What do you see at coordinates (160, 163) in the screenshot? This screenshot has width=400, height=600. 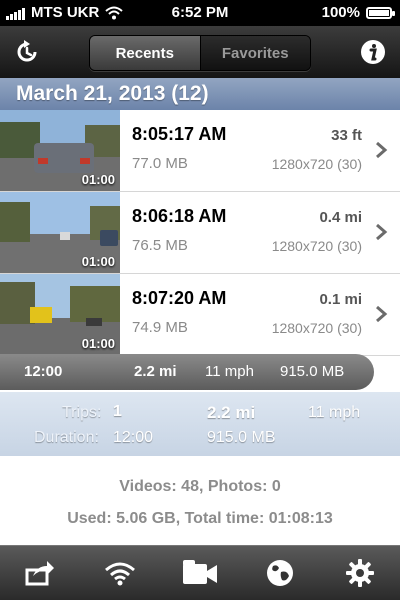 I see `recording-size: 77.0 MB` at bounding box center [160, 163].